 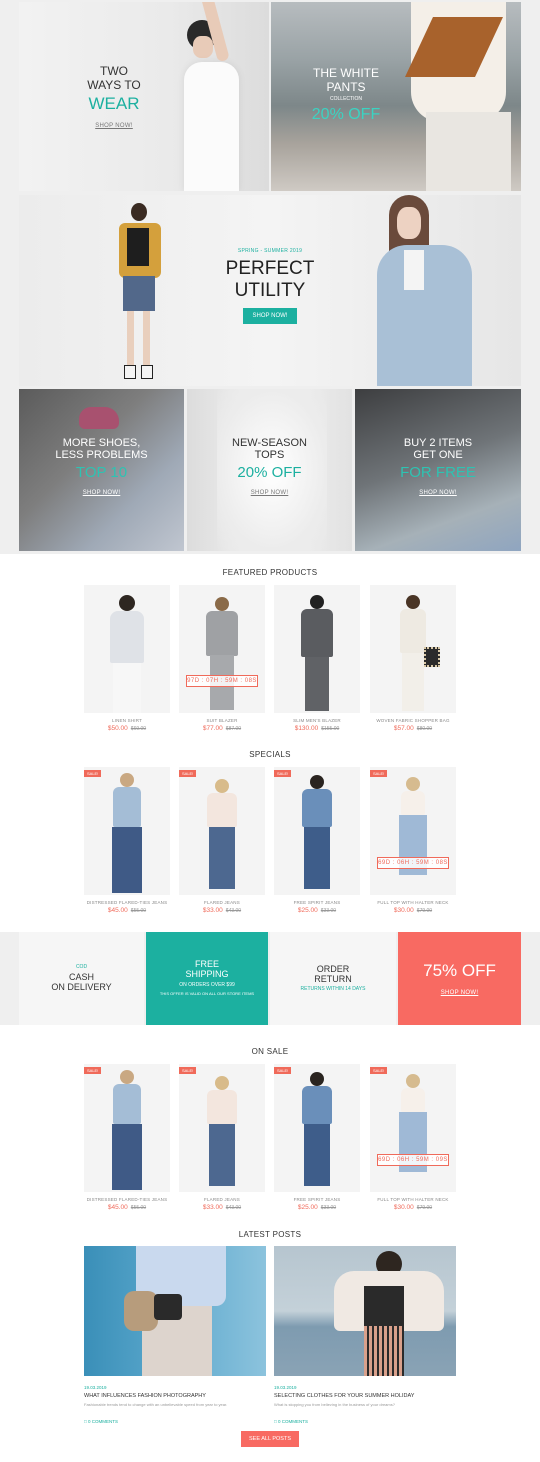 I want to click on comment-icon: □, so click(x=85, y=1421).